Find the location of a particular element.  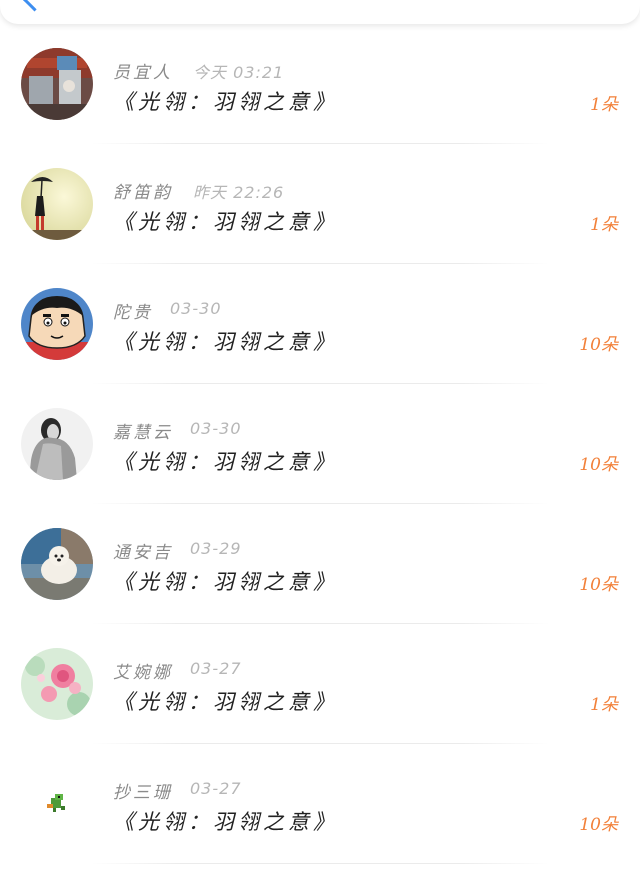

list-item: 陀贵 03-30 《光翎：羽翎之意》 10朵 is located at coordinates (320, 324).